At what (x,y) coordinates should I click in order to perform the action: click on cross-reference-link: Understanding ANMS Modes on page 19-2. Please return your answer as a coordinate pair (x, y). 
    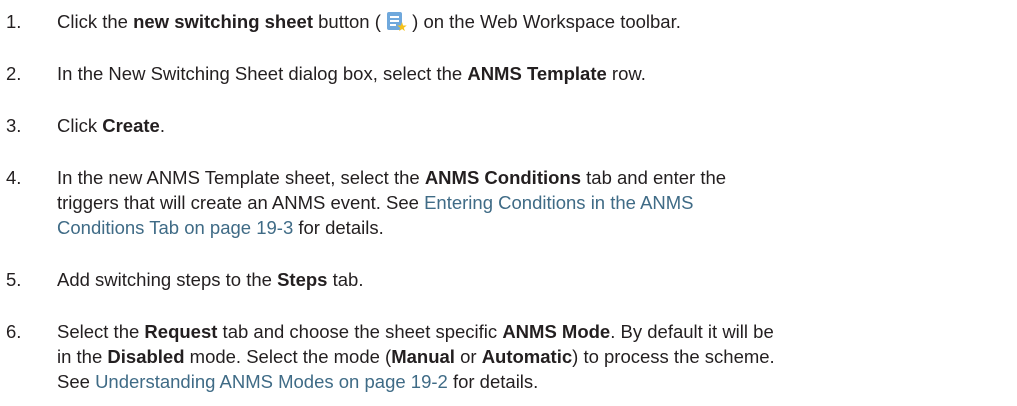
    Looking at the image, I should click on (271, 381).